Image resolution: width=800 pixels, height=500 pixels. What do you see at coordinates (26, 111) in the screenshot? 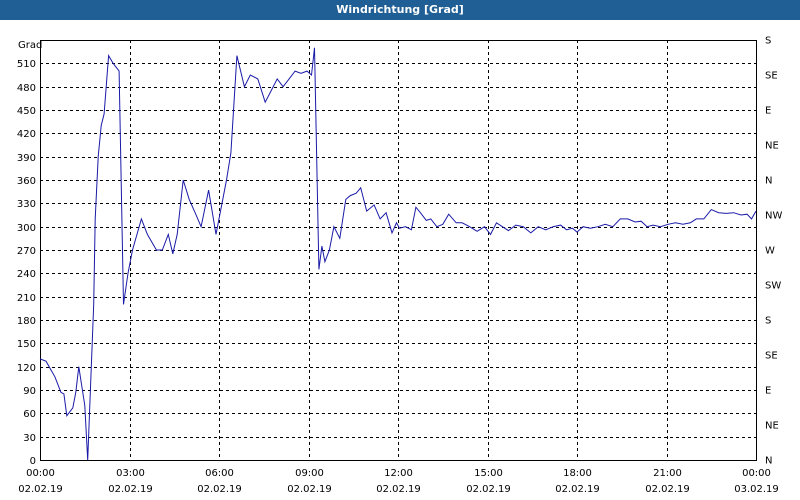
I see `y-tick-label: 450` at bounding box center [26, 111].